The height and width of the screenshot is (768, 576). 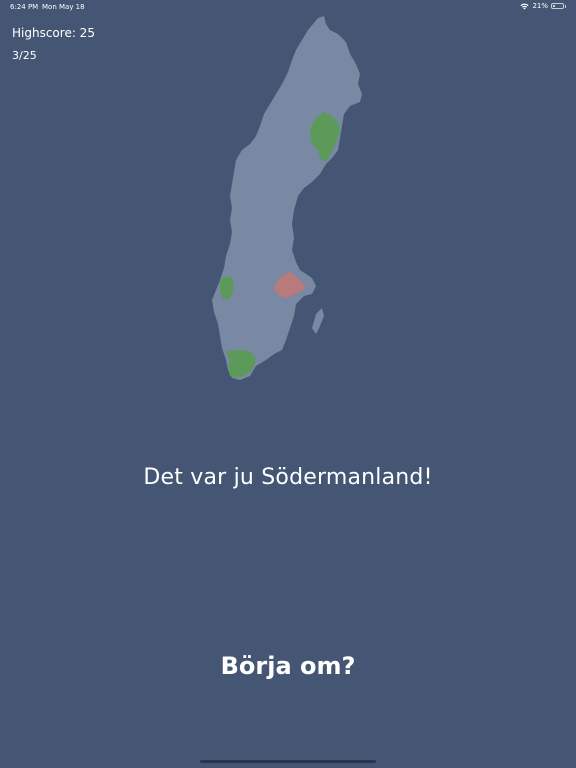 What do you see at coordinates (241, 364) in the screenshot?
I see `region-skane` at bounding box center [241, 364].